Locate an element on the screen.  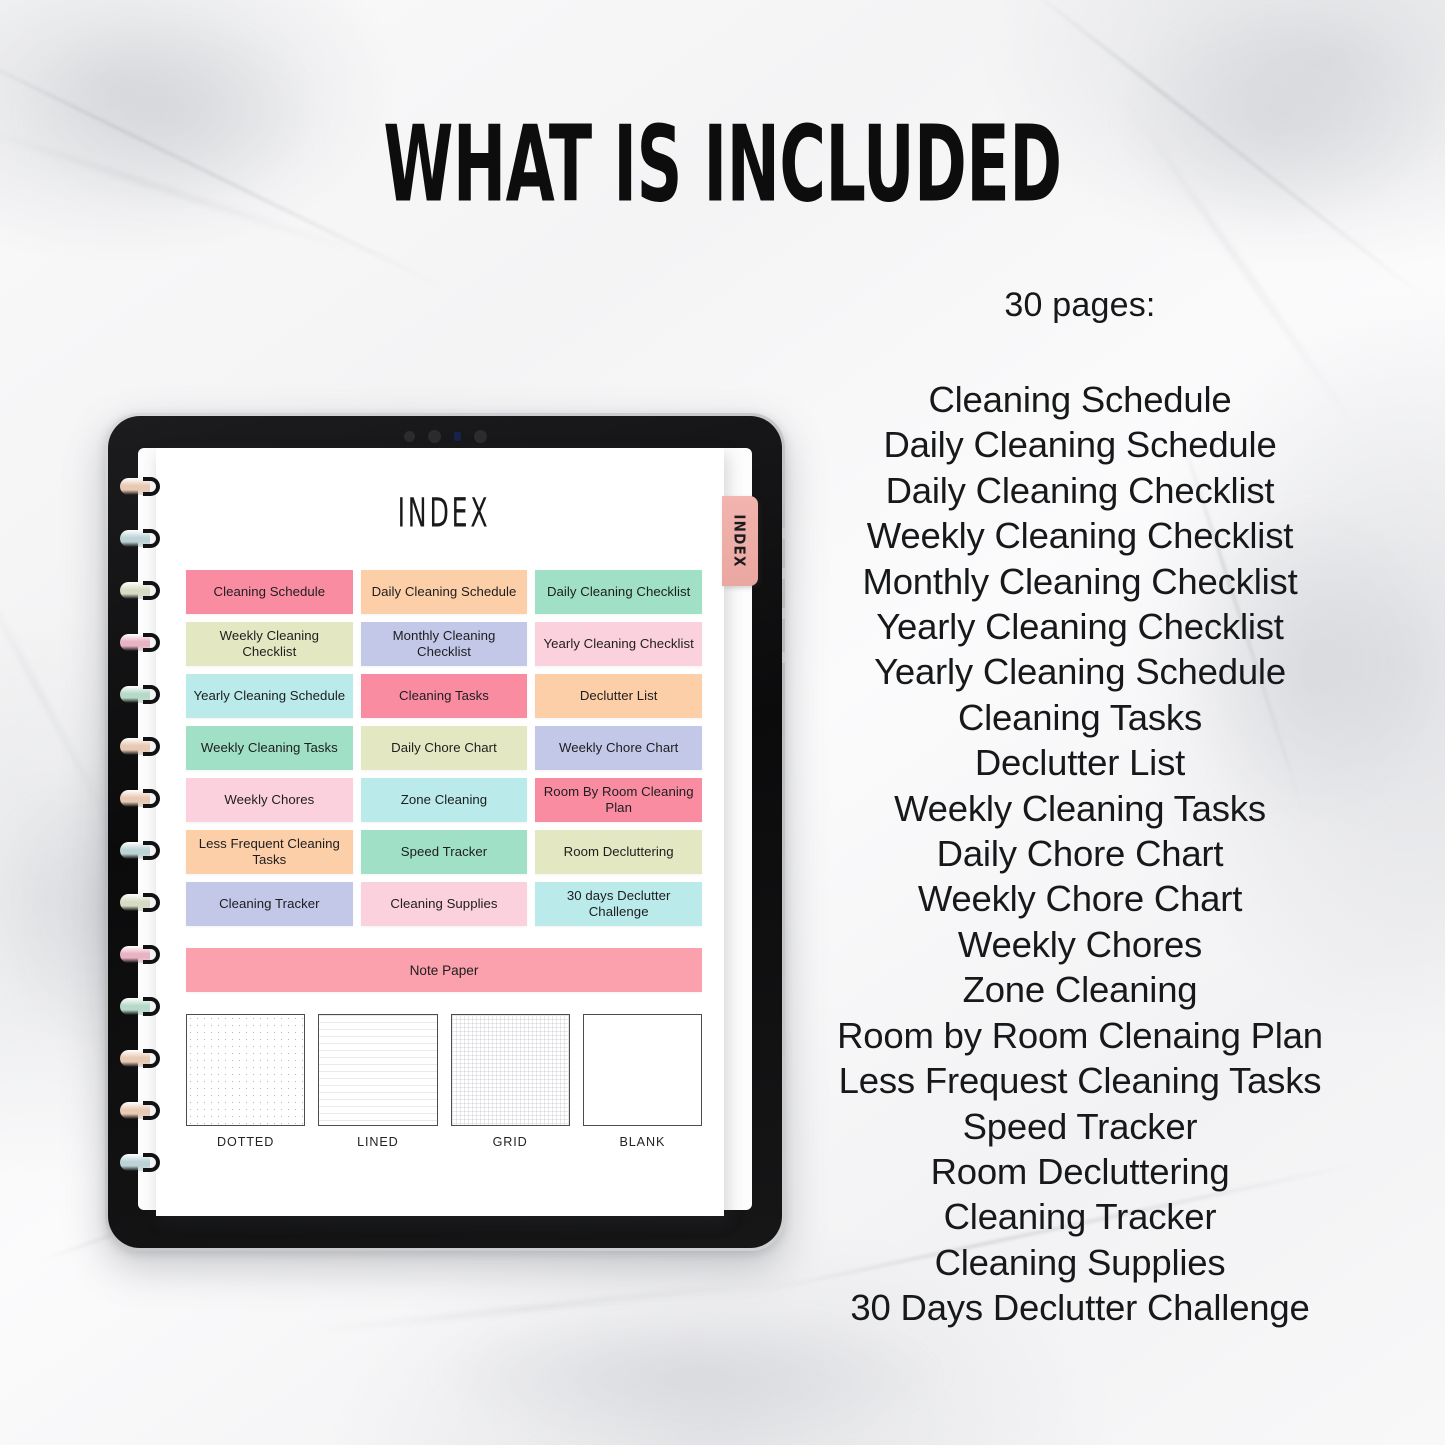
index-button: Weekly Chores is located at coordinates (269, 800).